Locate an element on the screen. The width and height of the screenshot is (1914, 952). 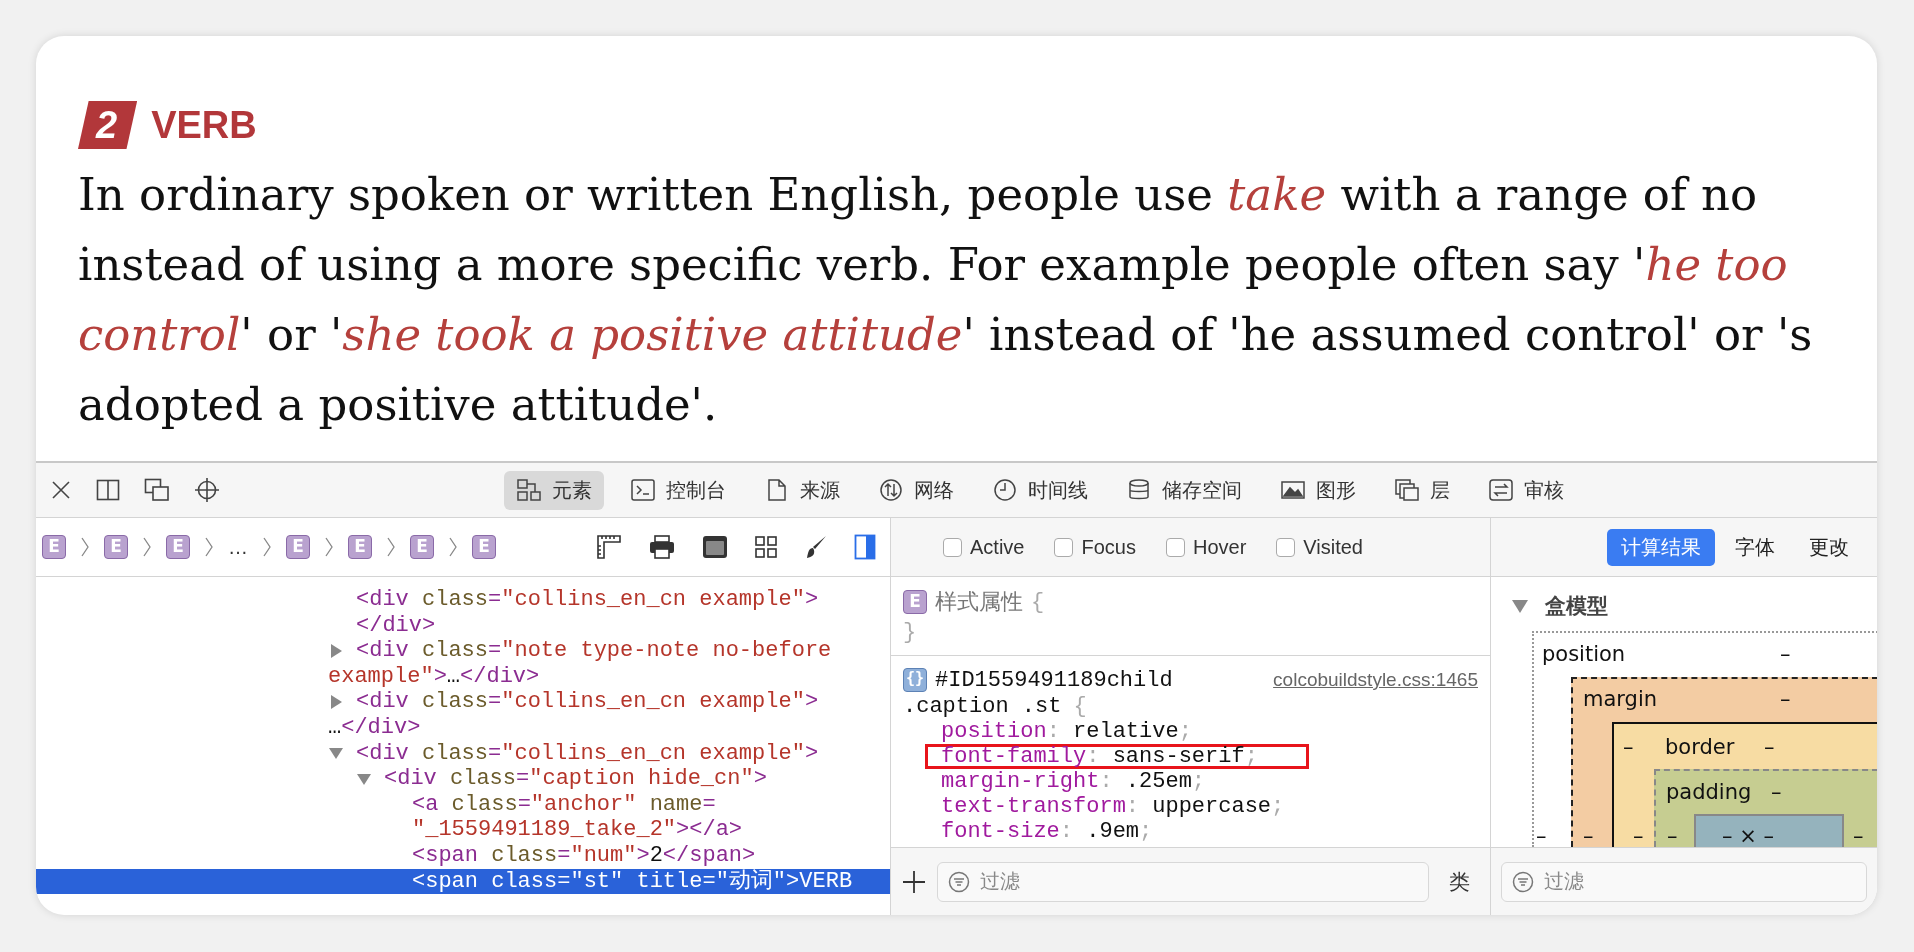
panel-tab: 储存空间 is located at coordinates (1184, 490).